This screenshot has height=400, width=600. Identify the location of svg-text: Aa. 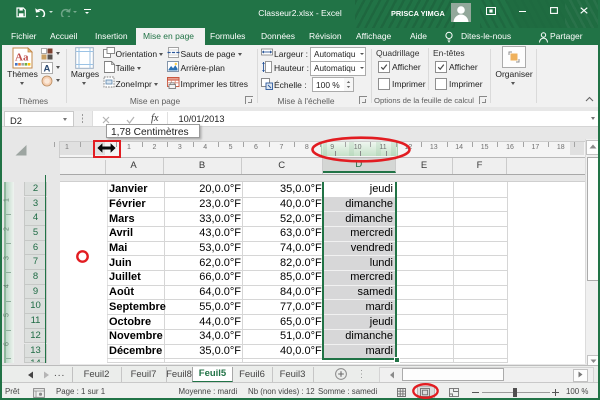
(22, 58).